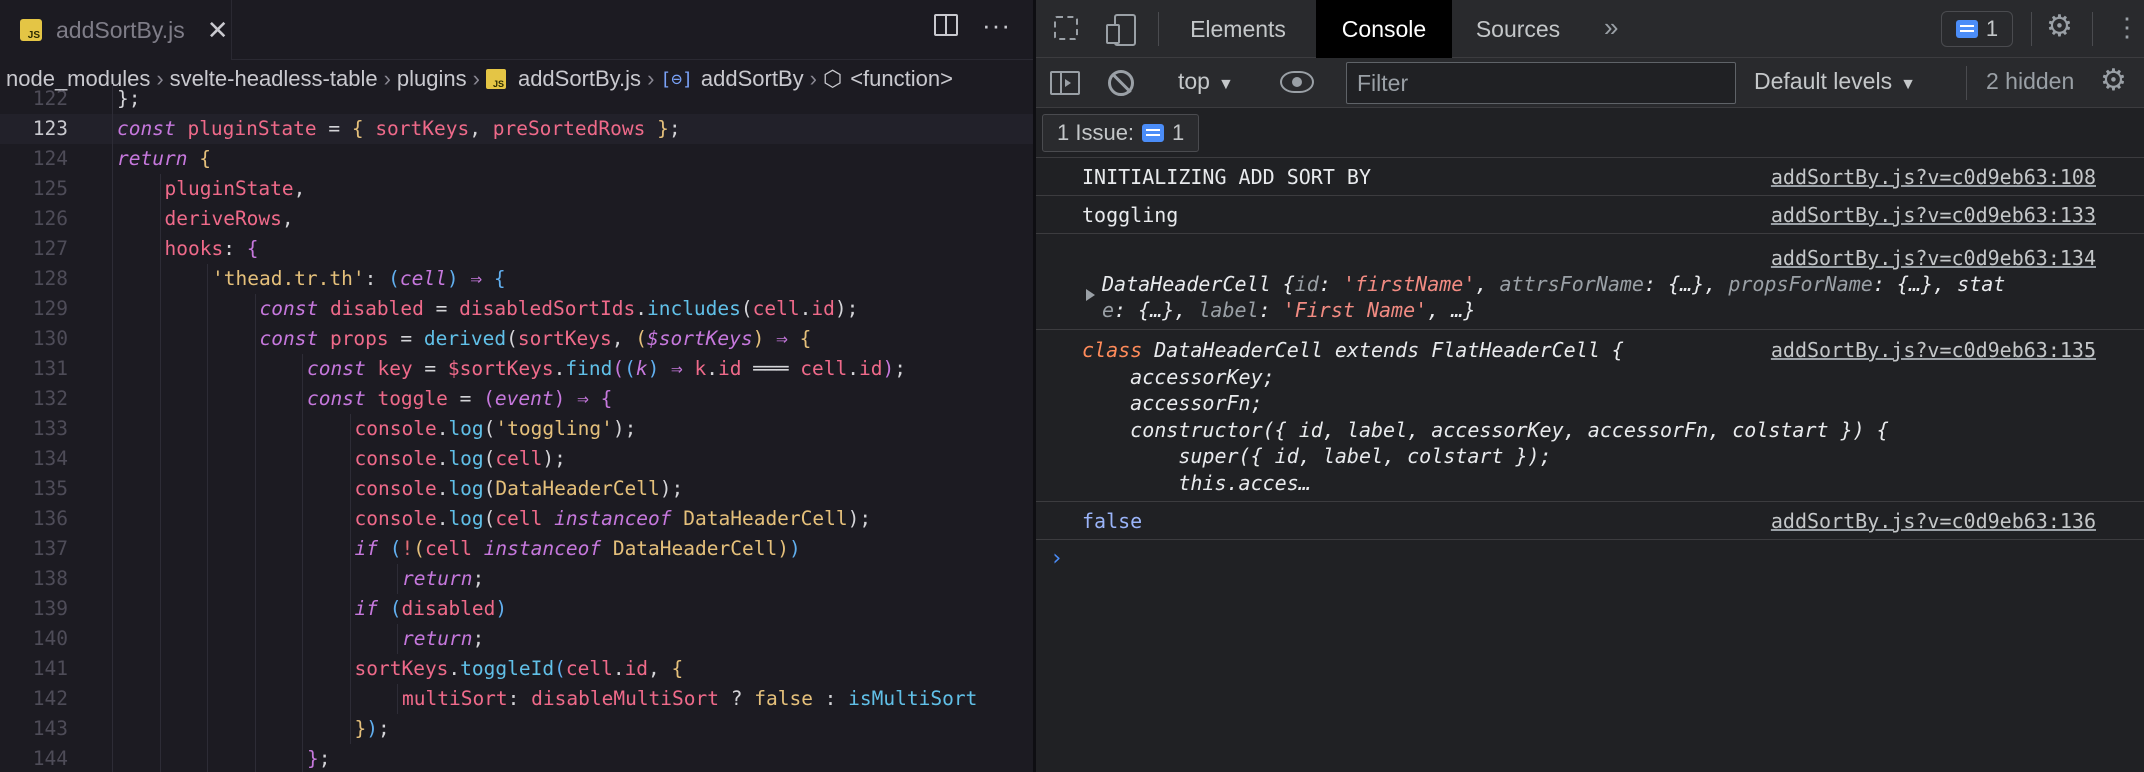 The width and height of the screenshot is (2144, 772). What do you see at coordinates (516, 159) in the screenshot?
I see `code-line: 124 return {` at bounding box center [516, 159].